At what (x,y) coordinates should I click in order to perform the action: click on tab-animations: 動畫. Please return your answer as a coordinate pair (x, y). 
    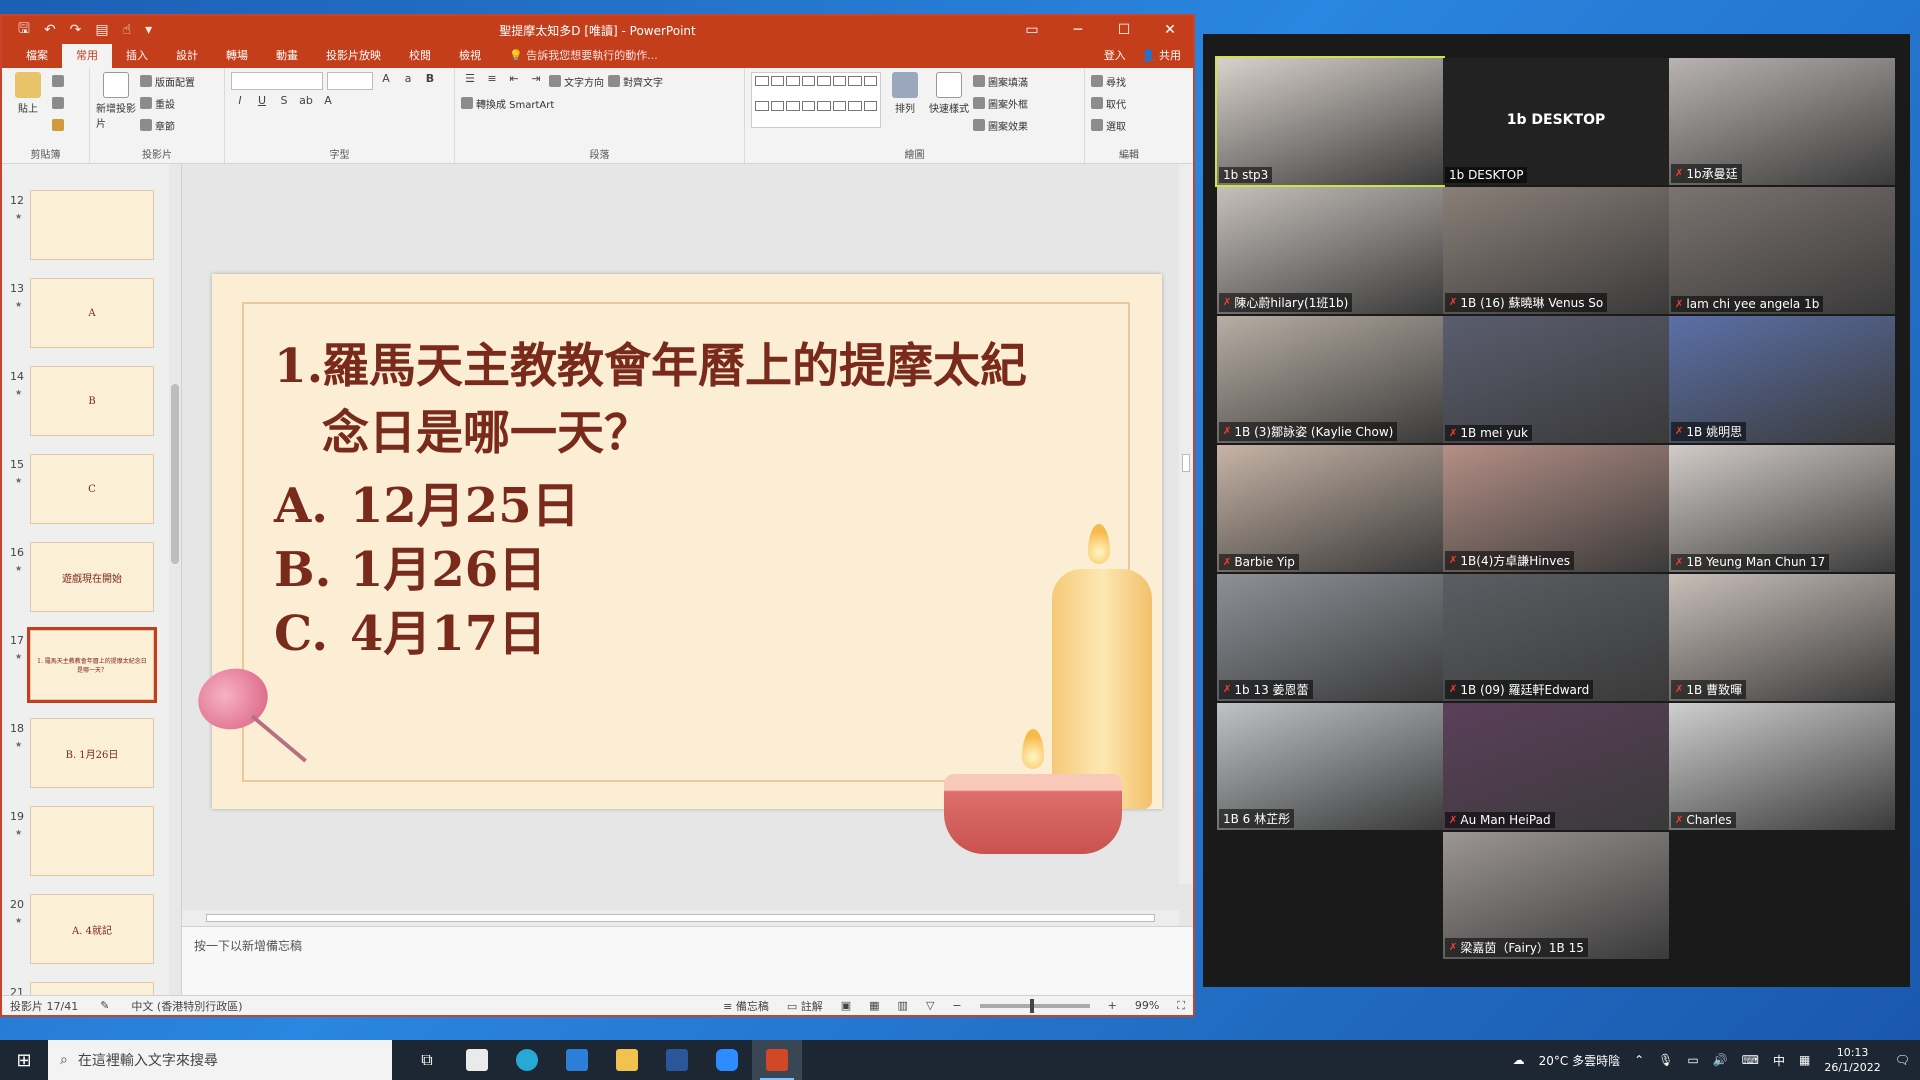
    Looking at the image, I should click on (287, 55).